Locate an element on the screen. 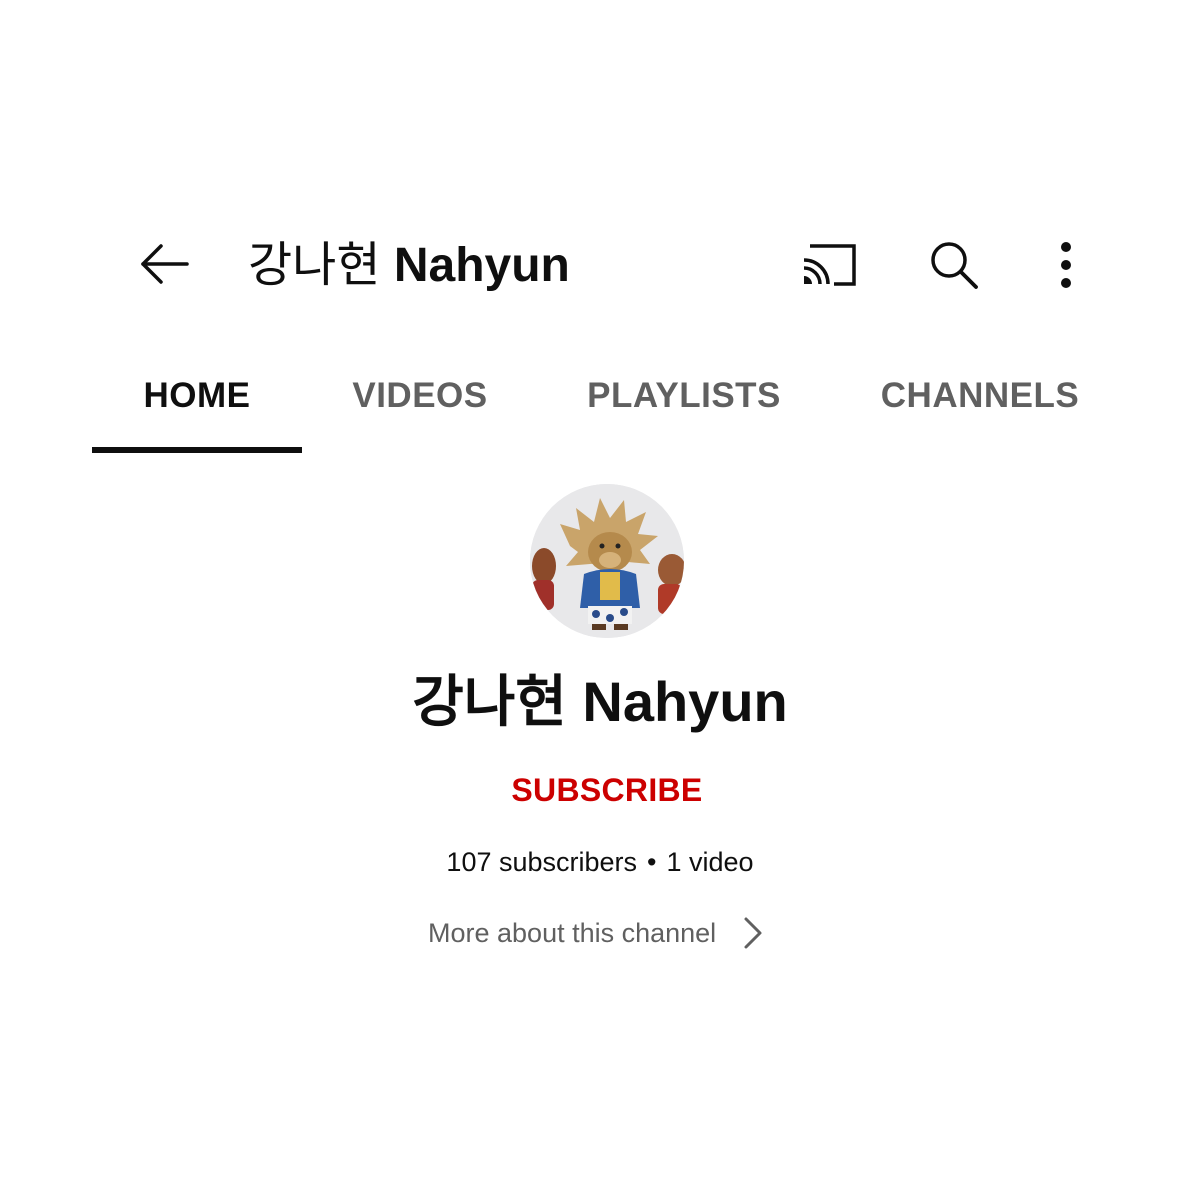 The width and height of the screenshot is (1200, 1200). search-icon is located at coordinates (954, 265).